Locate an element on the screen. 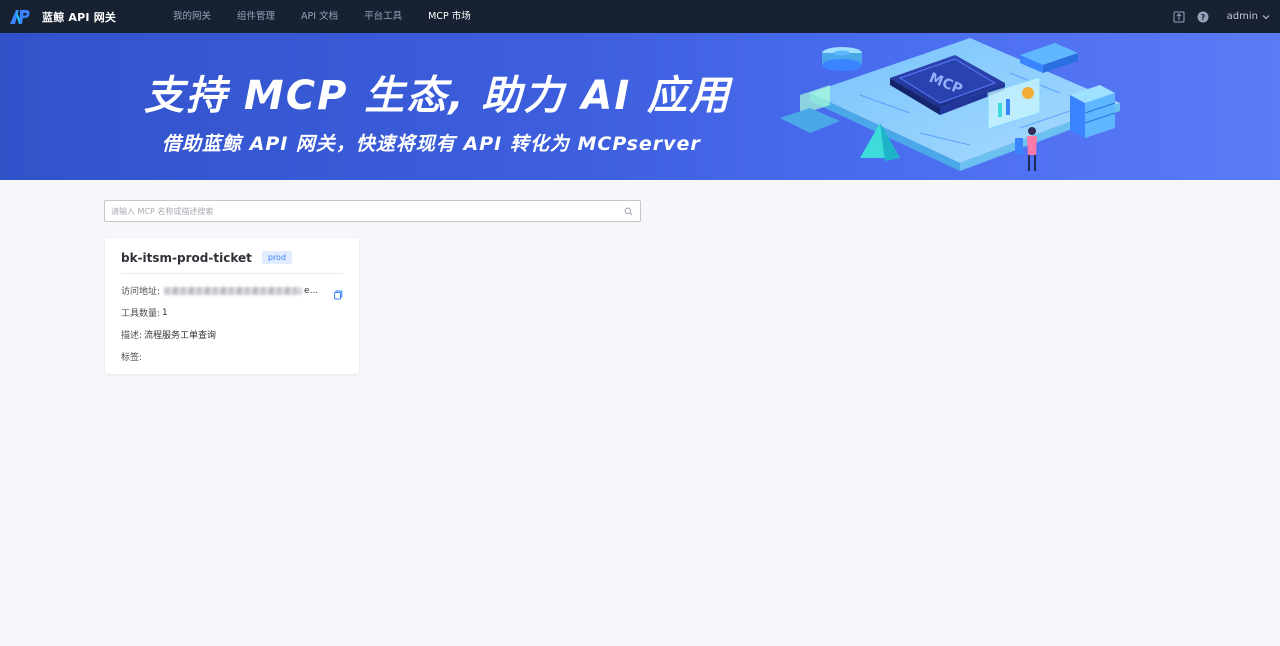 The width and height of the screenshot is (1280, 646). card-desc-row: 描述: 流程服务工单查询 is located at coordinates (168, 334).